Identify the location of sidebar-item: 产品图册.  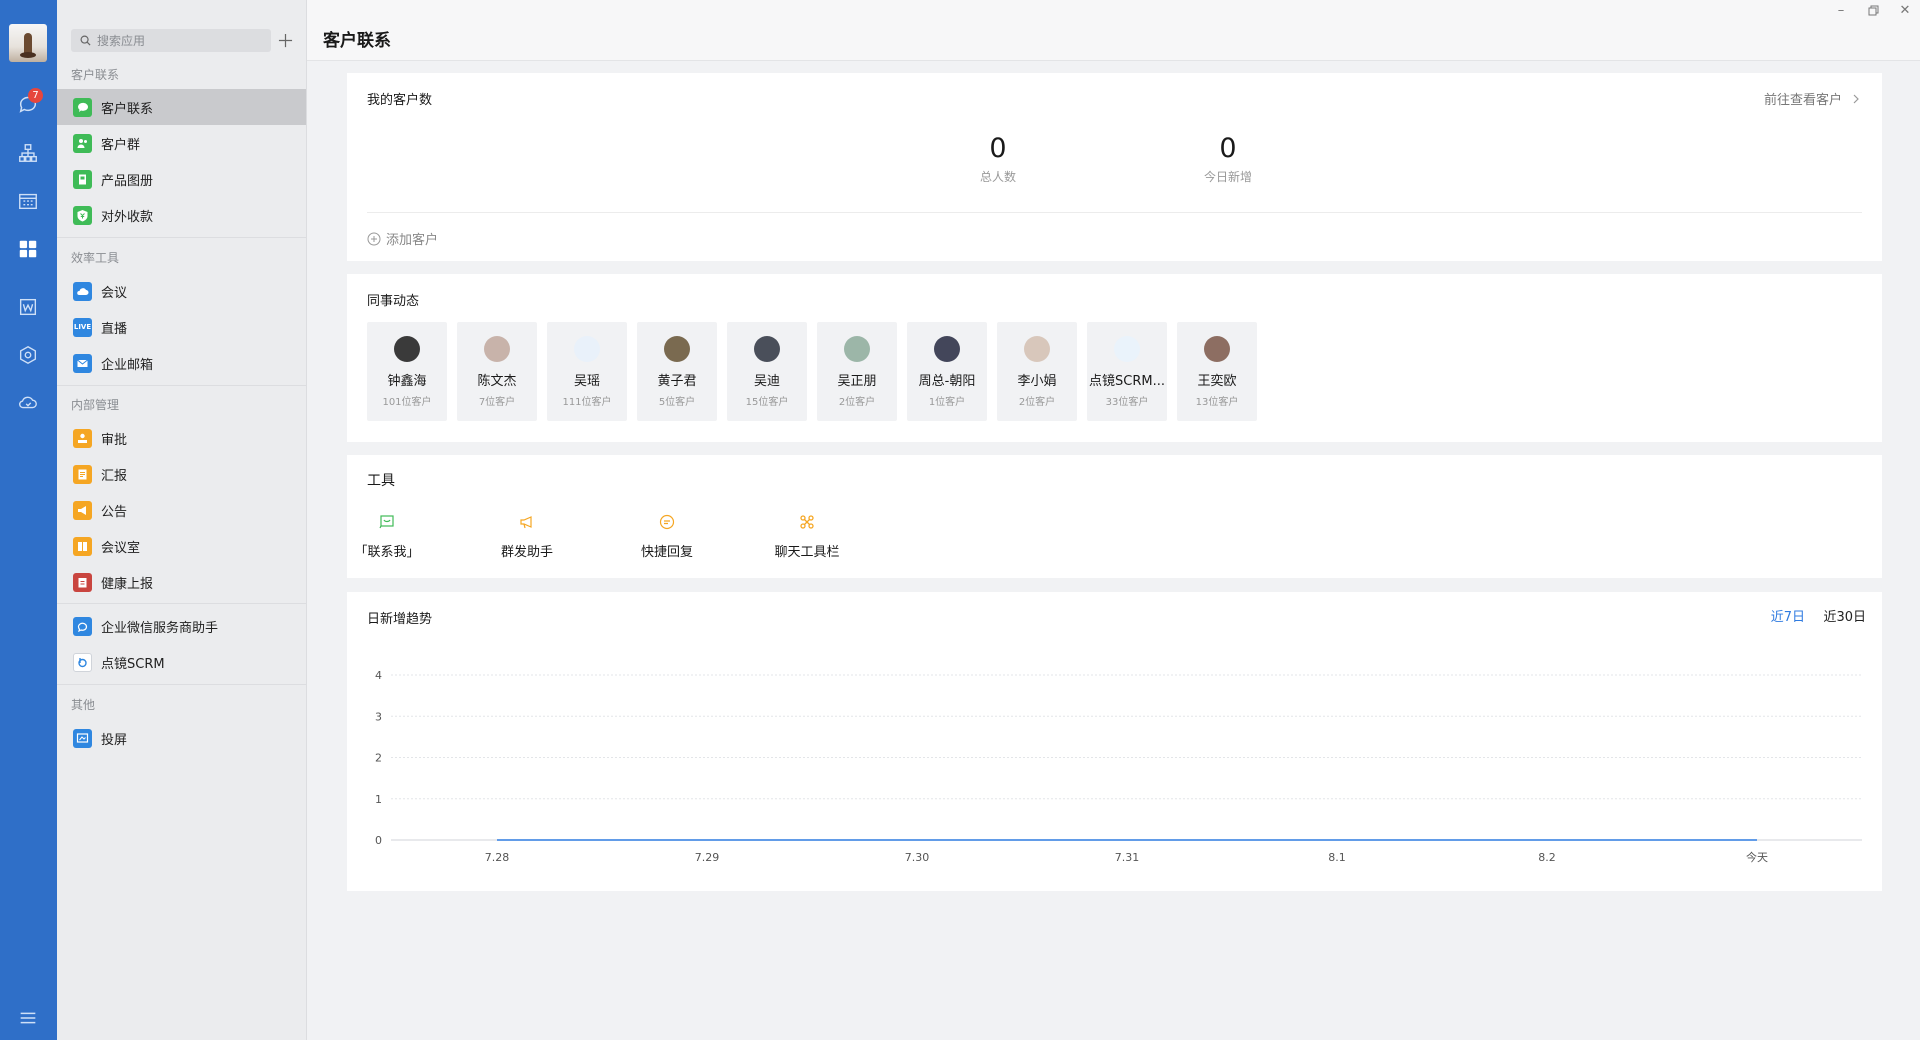
(181, 179).